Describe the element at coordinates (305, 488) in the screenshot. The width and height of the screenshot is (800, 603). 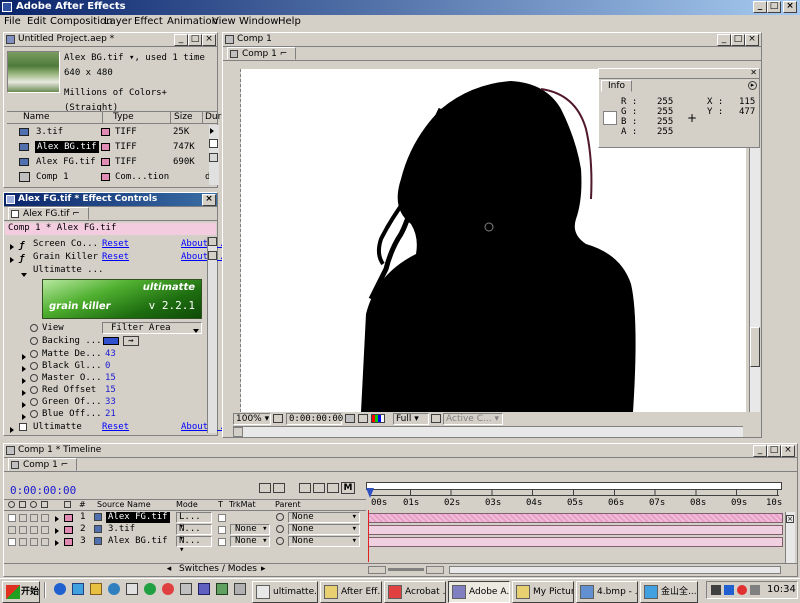
I see `frame-blending-icon` at that location.